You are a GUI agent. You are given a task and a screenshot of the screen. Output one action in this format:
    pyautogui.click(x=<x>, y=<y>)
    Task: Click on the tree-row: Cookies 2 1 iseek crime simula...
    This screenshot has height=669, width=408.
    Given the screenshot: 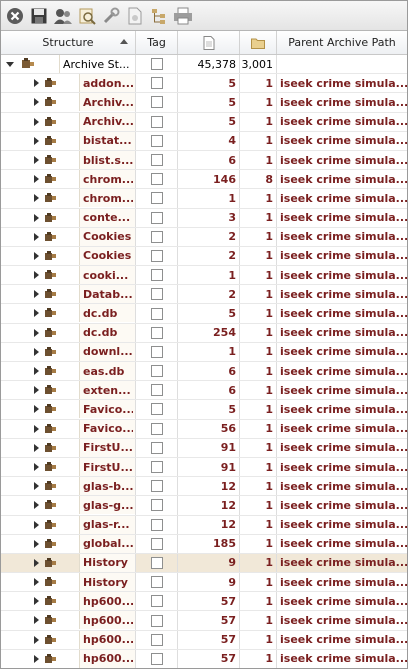 What is the action you would take?
    pyautogui.click(x=204, y=237)
    